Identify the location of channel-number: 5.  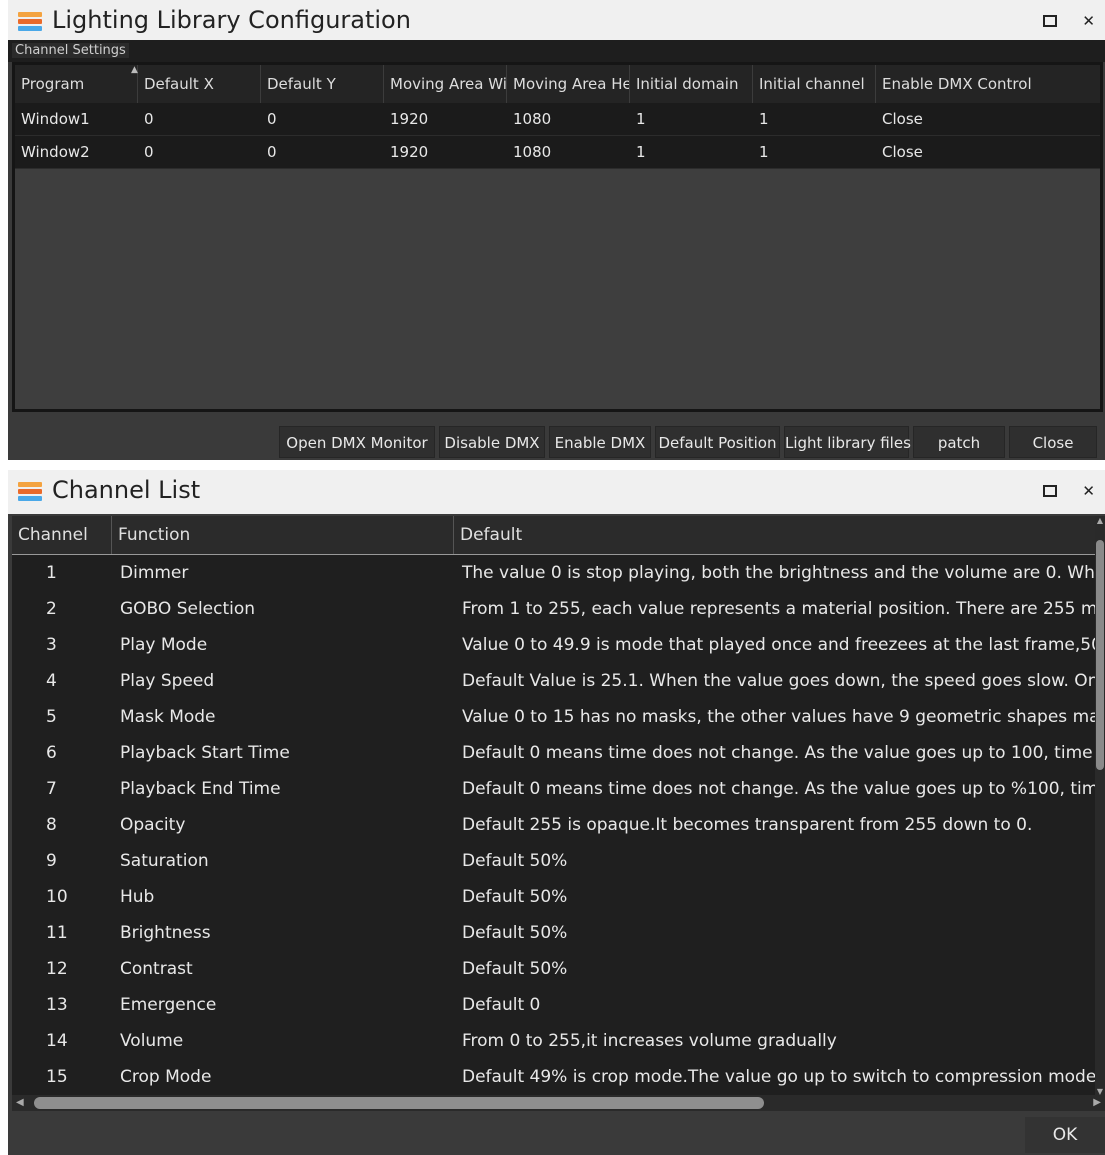
(51, 717).